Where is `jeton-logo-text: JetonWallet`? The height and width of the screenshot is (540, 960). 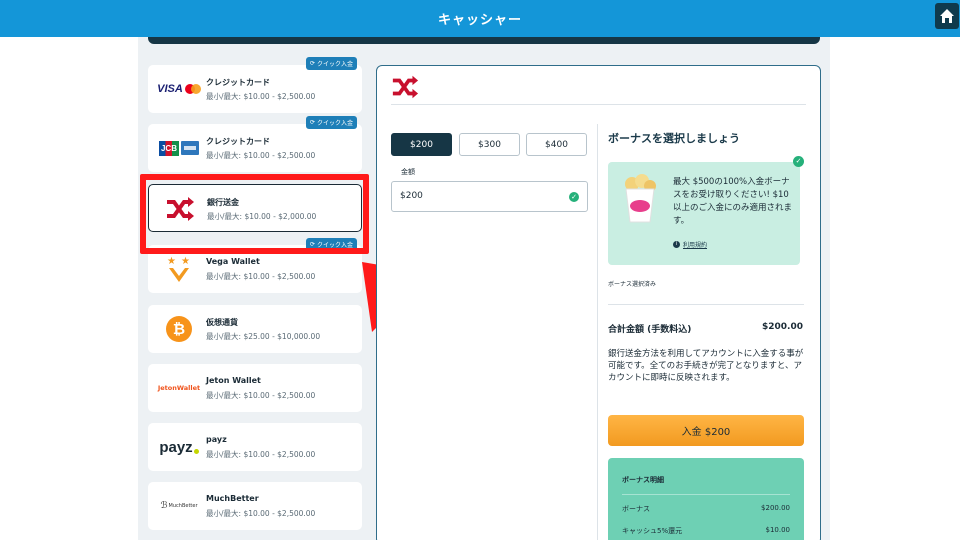
jeton-logo-text: JetonWallet is located at coordinates (179, 388).